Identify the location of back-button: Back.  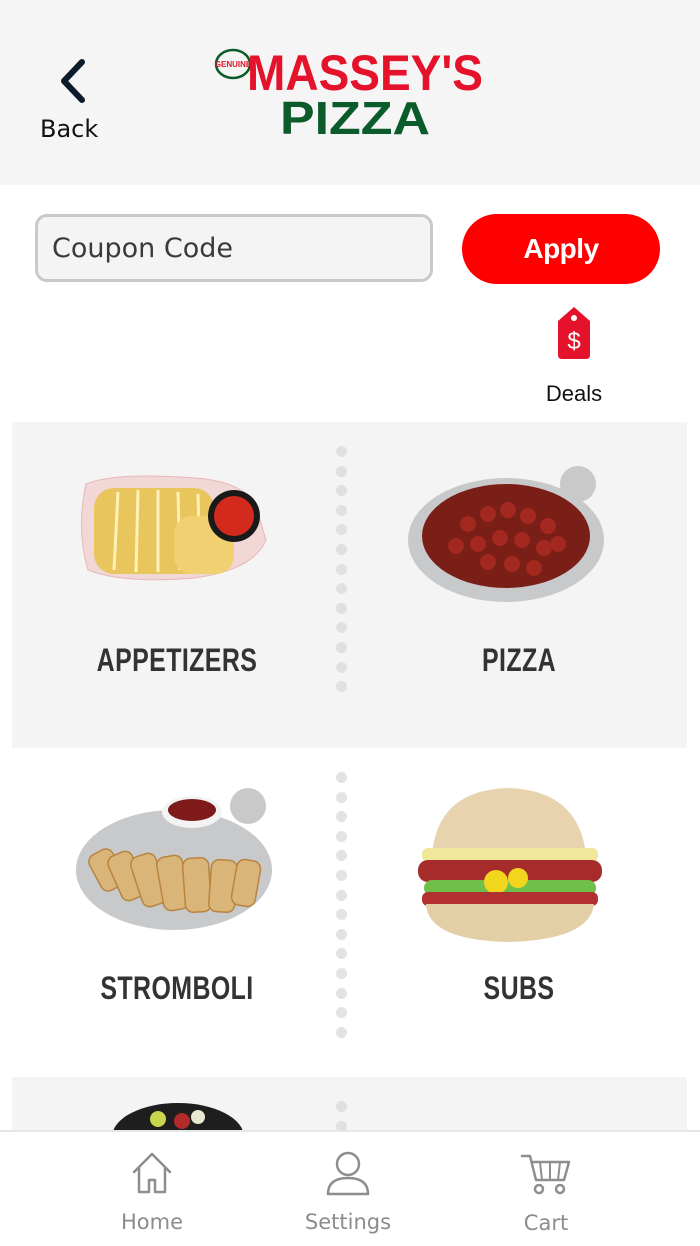
(71, 99).